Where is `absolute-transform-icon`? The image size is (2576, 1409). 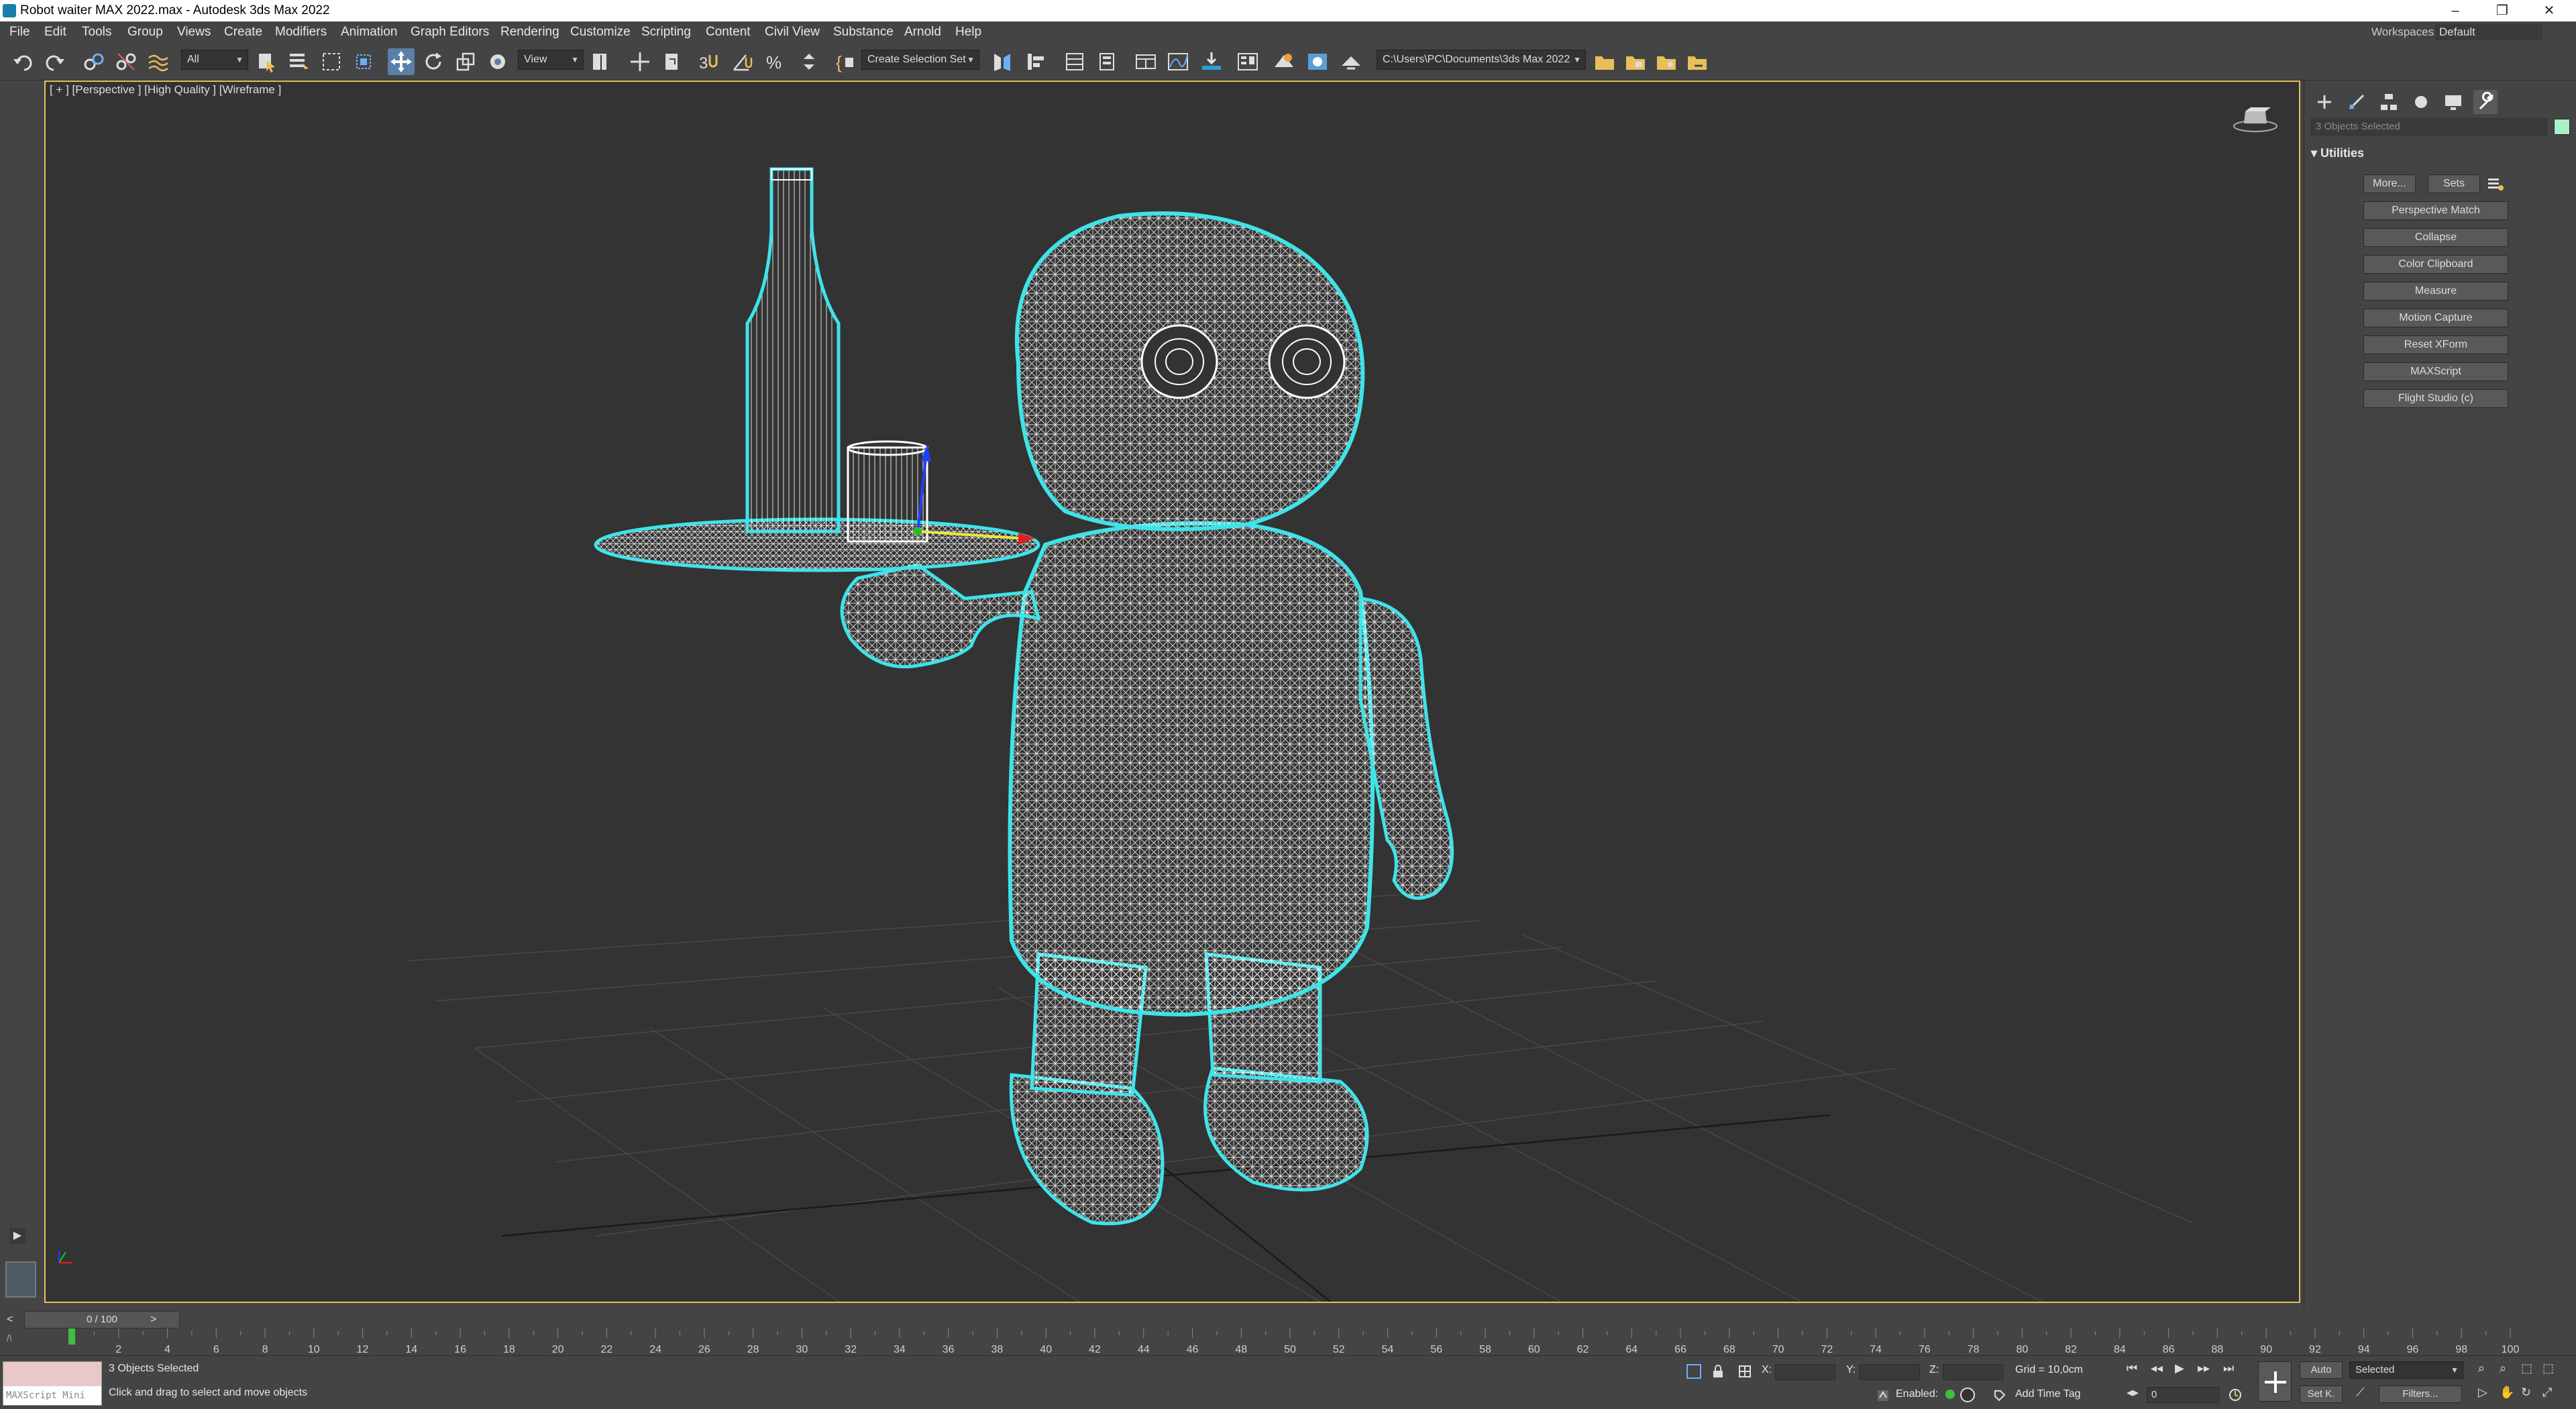
absolute-transform-icon is located at coordinates (1744, 1371).